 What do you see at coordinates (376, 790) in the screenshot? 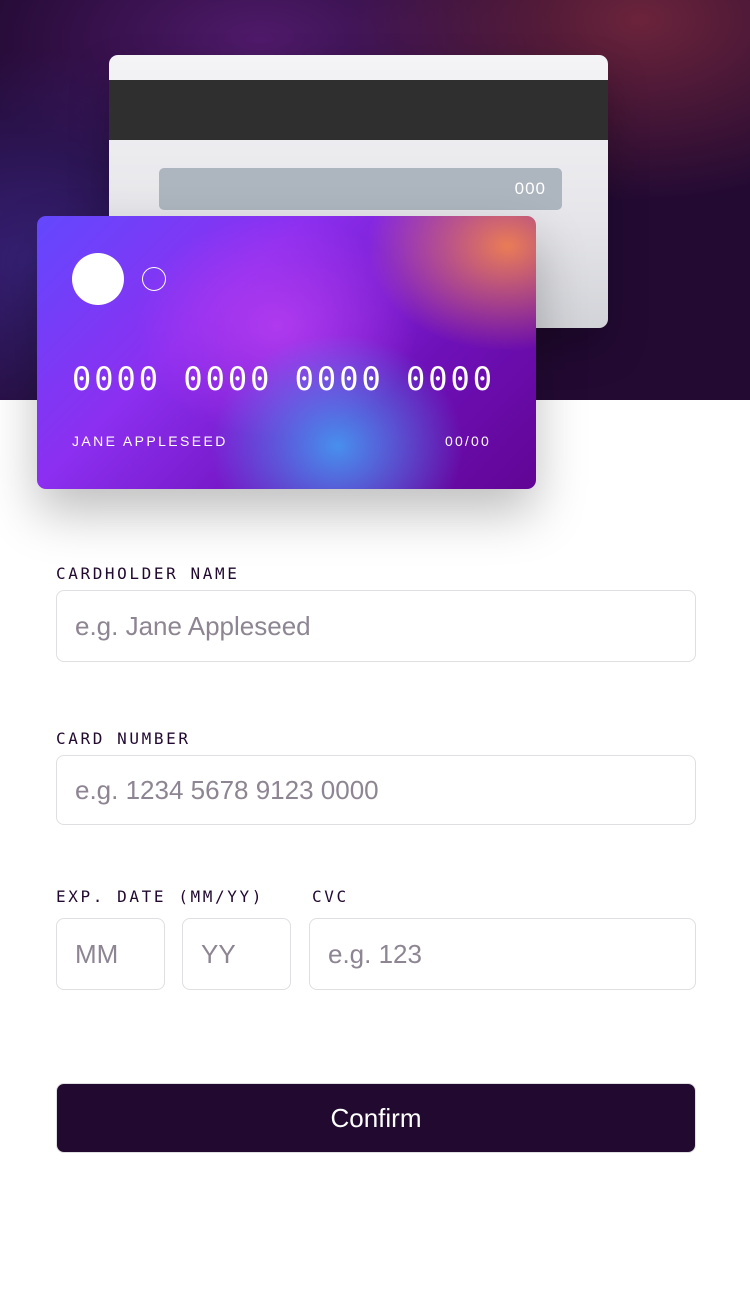
I see `card-number-input` at bounding box center [376, 790].